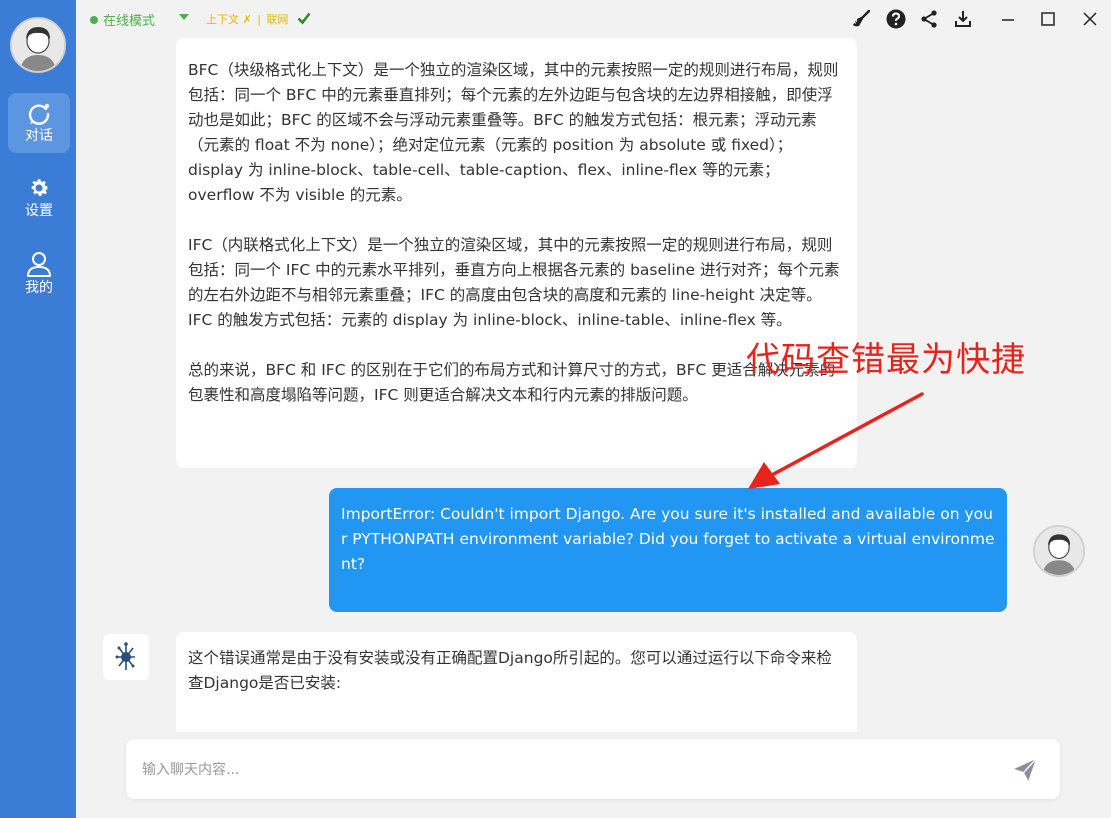 The width and height of the screenshot is (1111, 818). I want to click on sidebar: 对话 设置 我的, so click(38, 409).